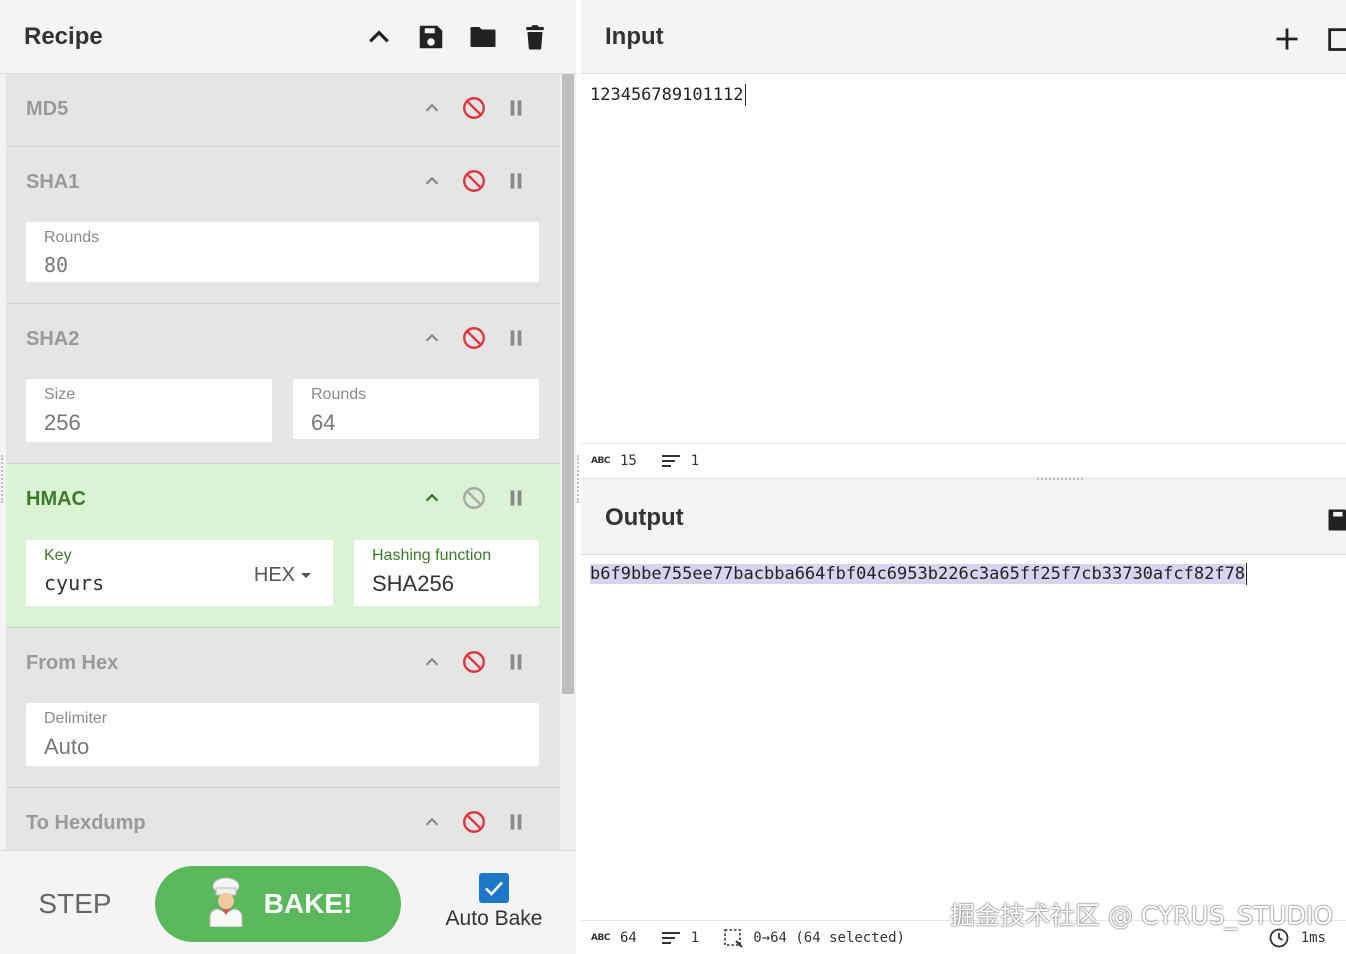 This screenshot has height=954, width=1346. Describe the element at coordinates (432, 555) in the screenshot. I see `field-label: Hashing function` at that location.